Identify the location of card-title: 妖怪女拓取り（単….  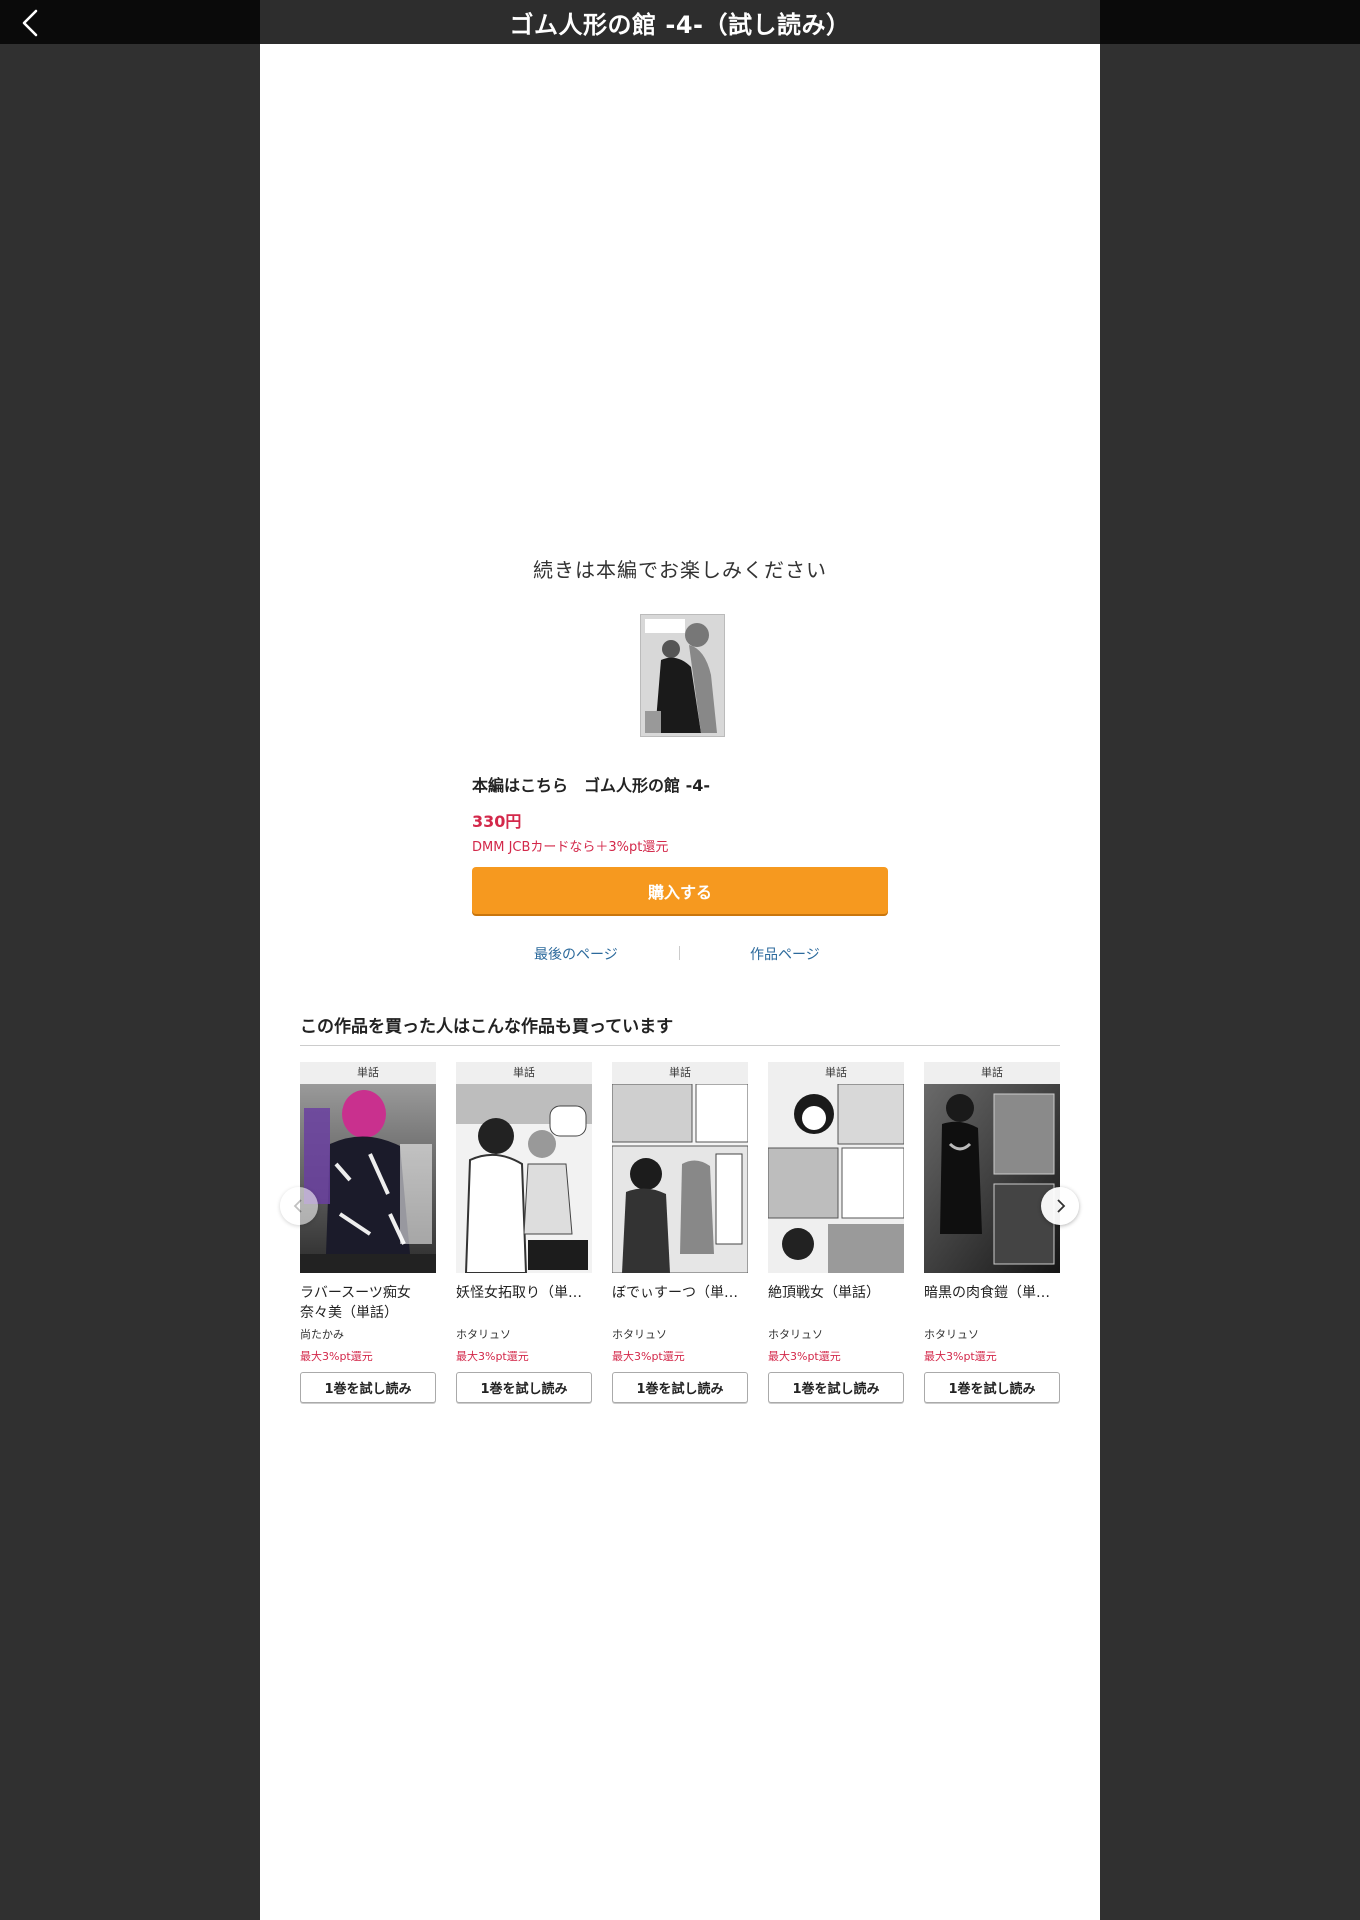
(524, 1303).